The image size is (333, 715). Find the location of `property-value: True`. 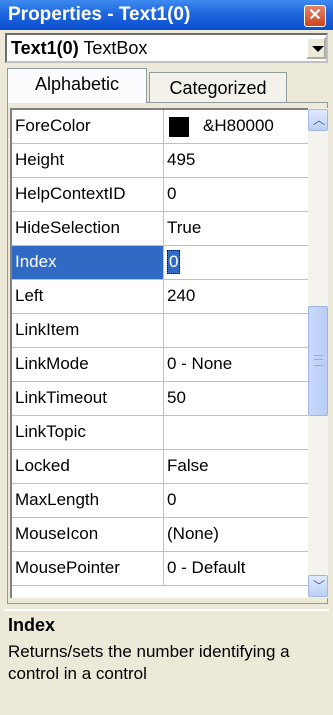

property-value: True is located at coordinates (237, 228).